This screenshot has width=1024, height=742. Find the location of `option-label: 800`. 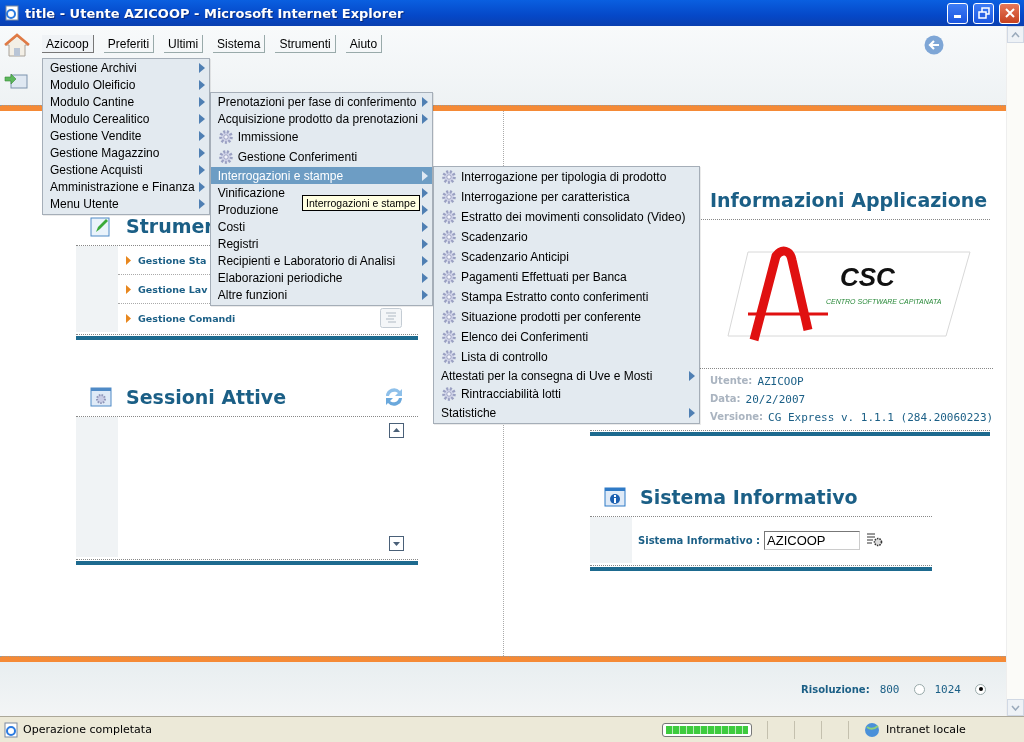

option-label: 800 is located at coordinates (889, 689).